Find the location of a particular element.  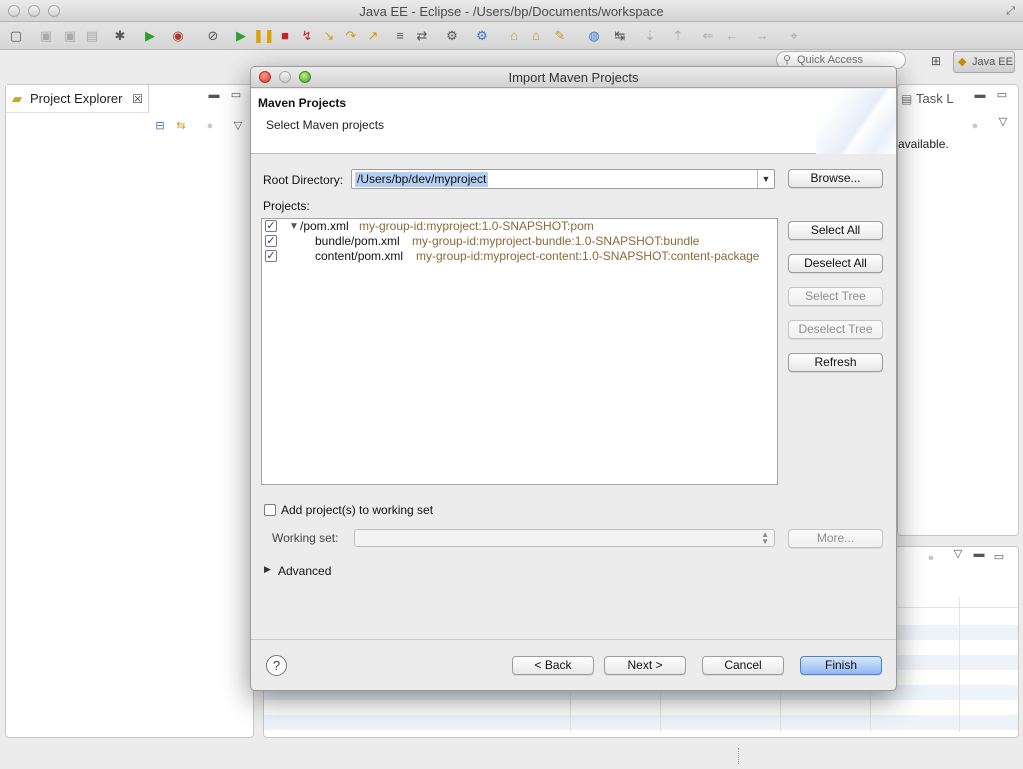

toggle-mark-icon: ↹ is located at coordinates (620, 36).